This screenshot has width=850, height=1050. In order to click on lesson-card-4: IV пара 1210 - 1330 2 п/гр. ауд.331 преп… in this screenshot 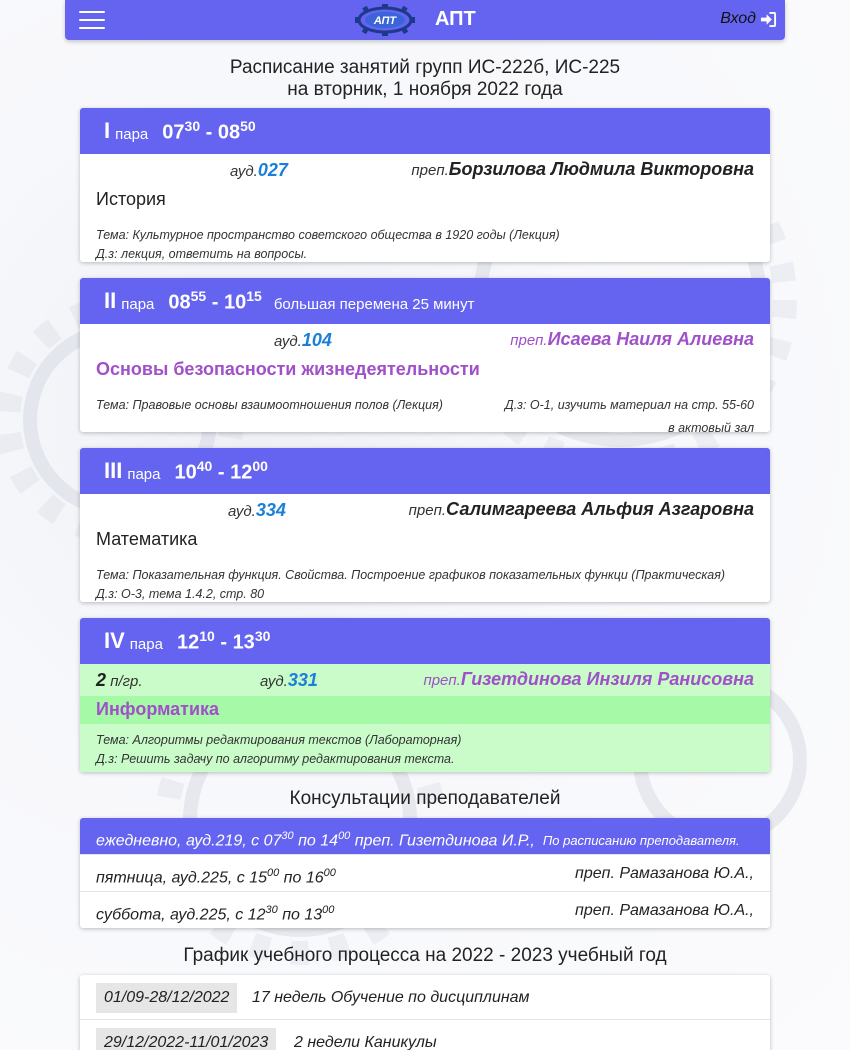, I will do `click(425, 695)`.